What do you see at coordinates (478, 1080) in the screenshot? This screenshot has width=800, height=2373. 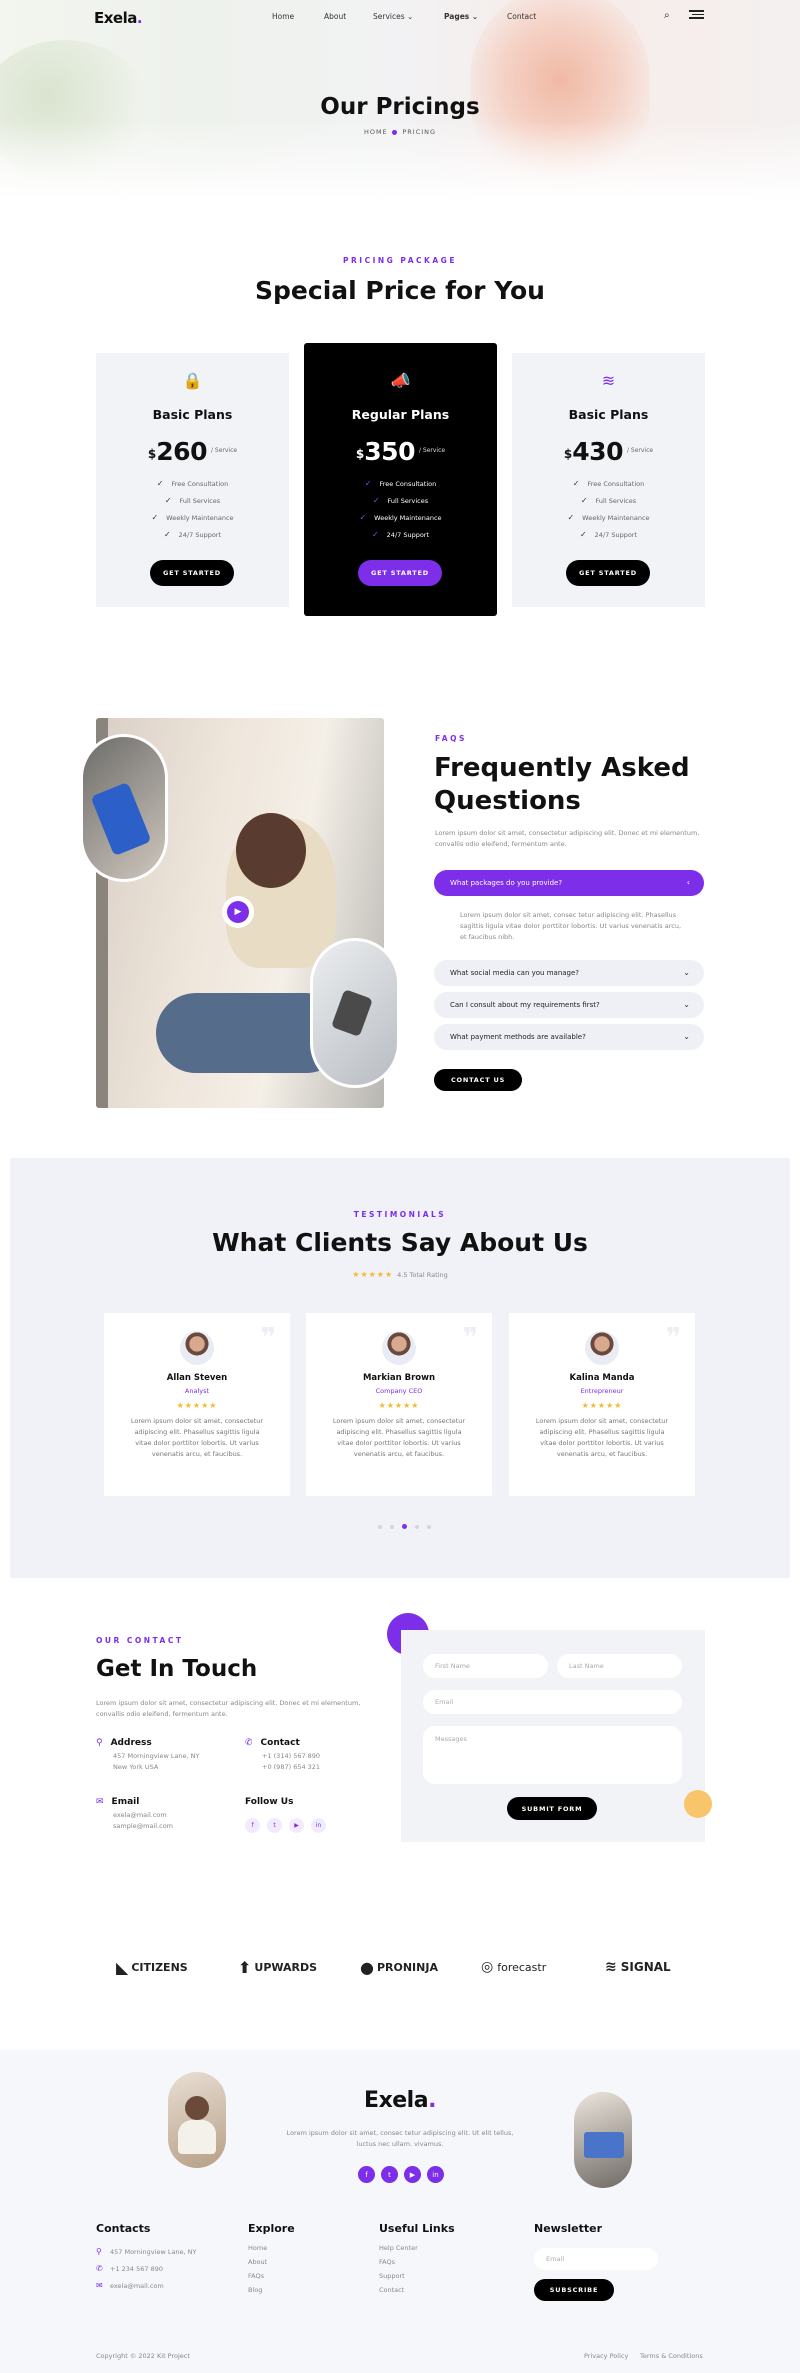 I see `contact-us-button: CONTACT US` at bounding box center [478, 1080].